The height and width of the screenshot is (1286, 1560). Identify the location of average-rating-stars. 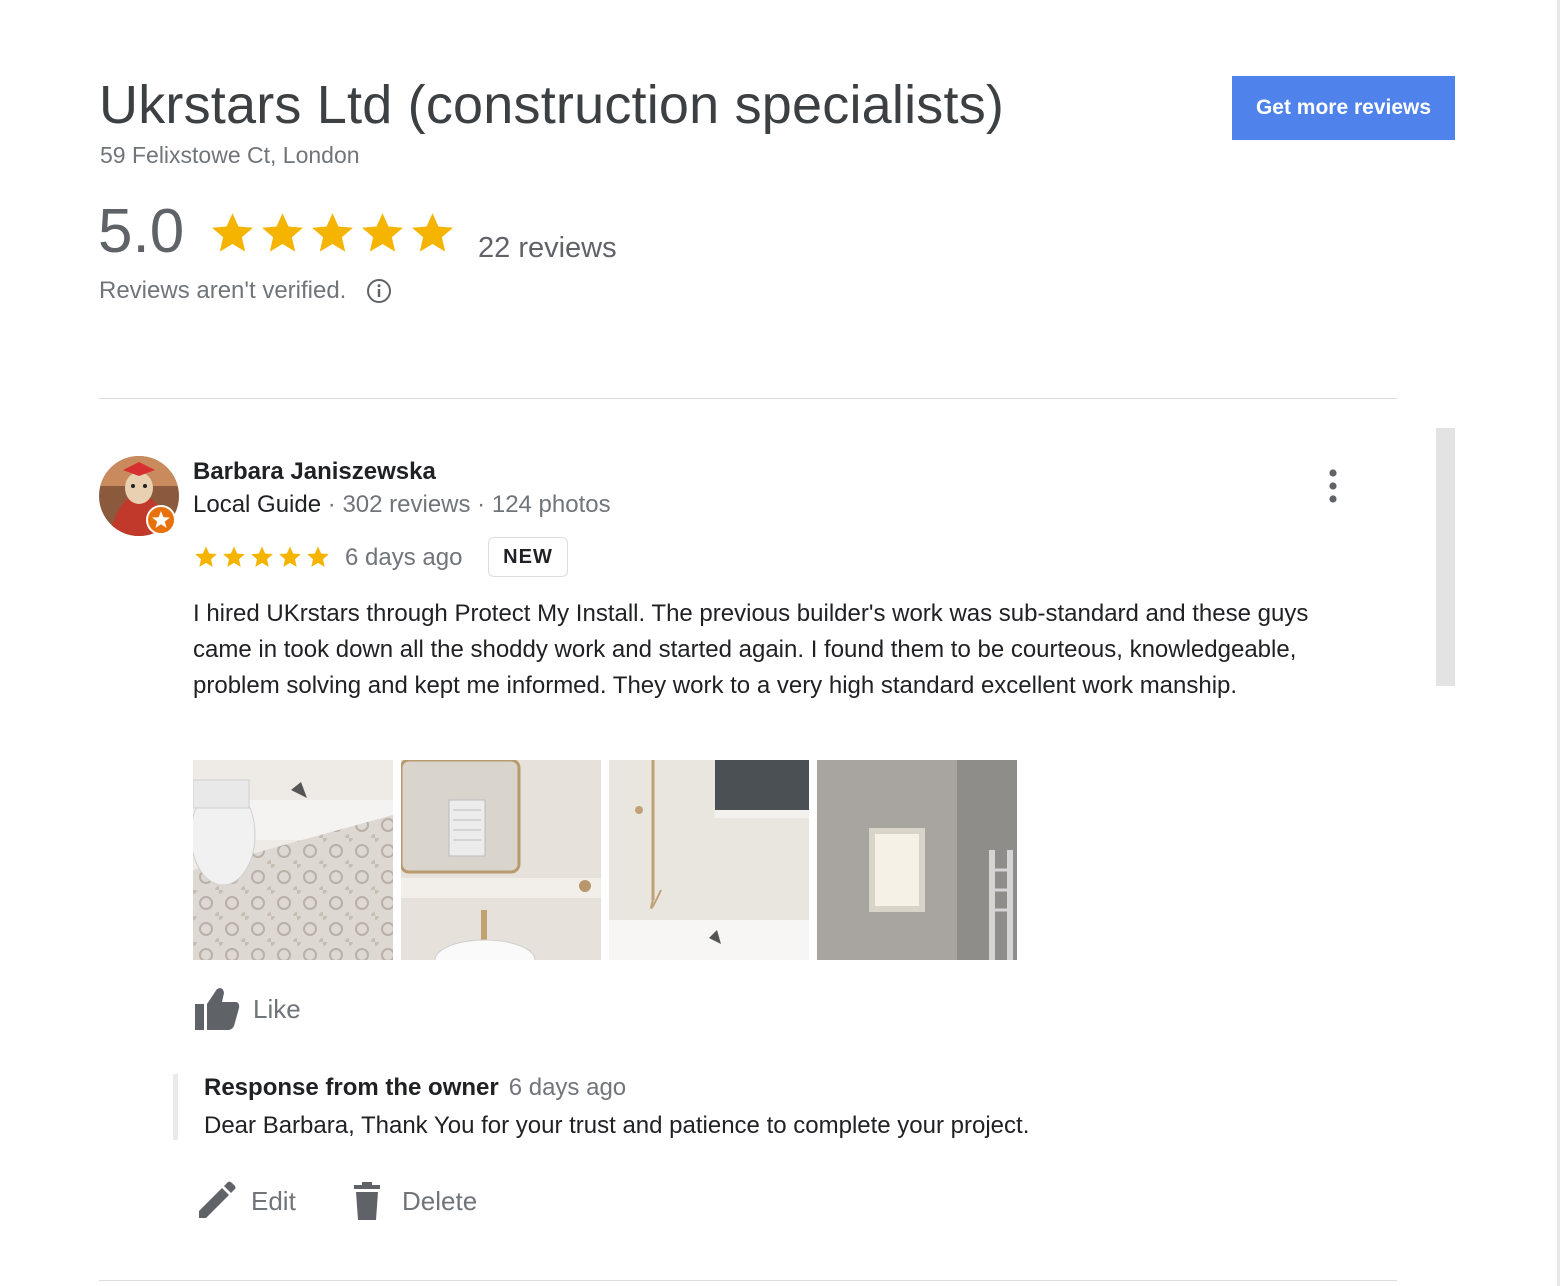
(332, 233).